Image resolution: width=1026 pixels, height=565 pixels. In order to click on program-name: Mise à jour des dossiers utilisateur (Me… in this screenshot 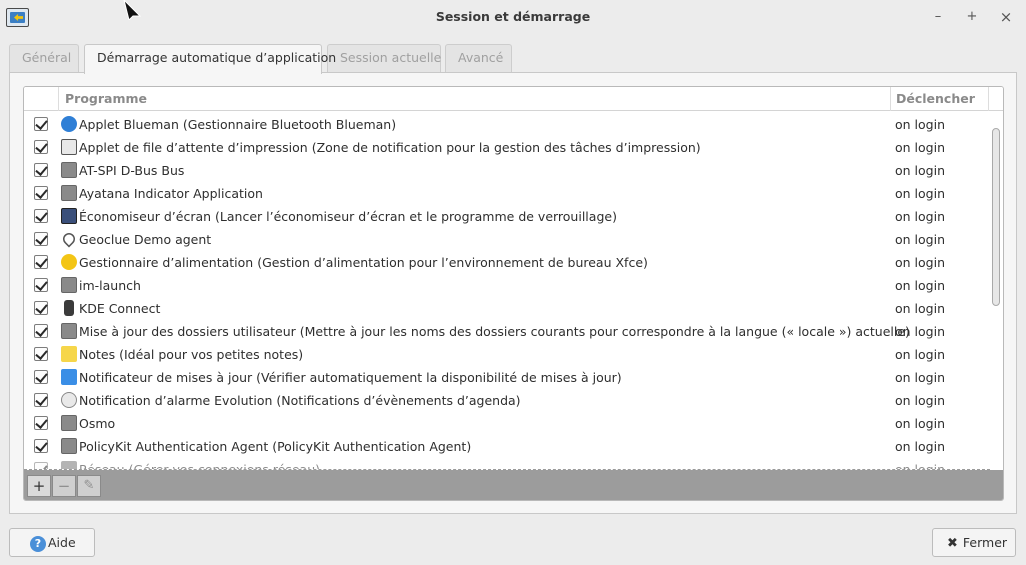, I will do `click(494, 331)`.